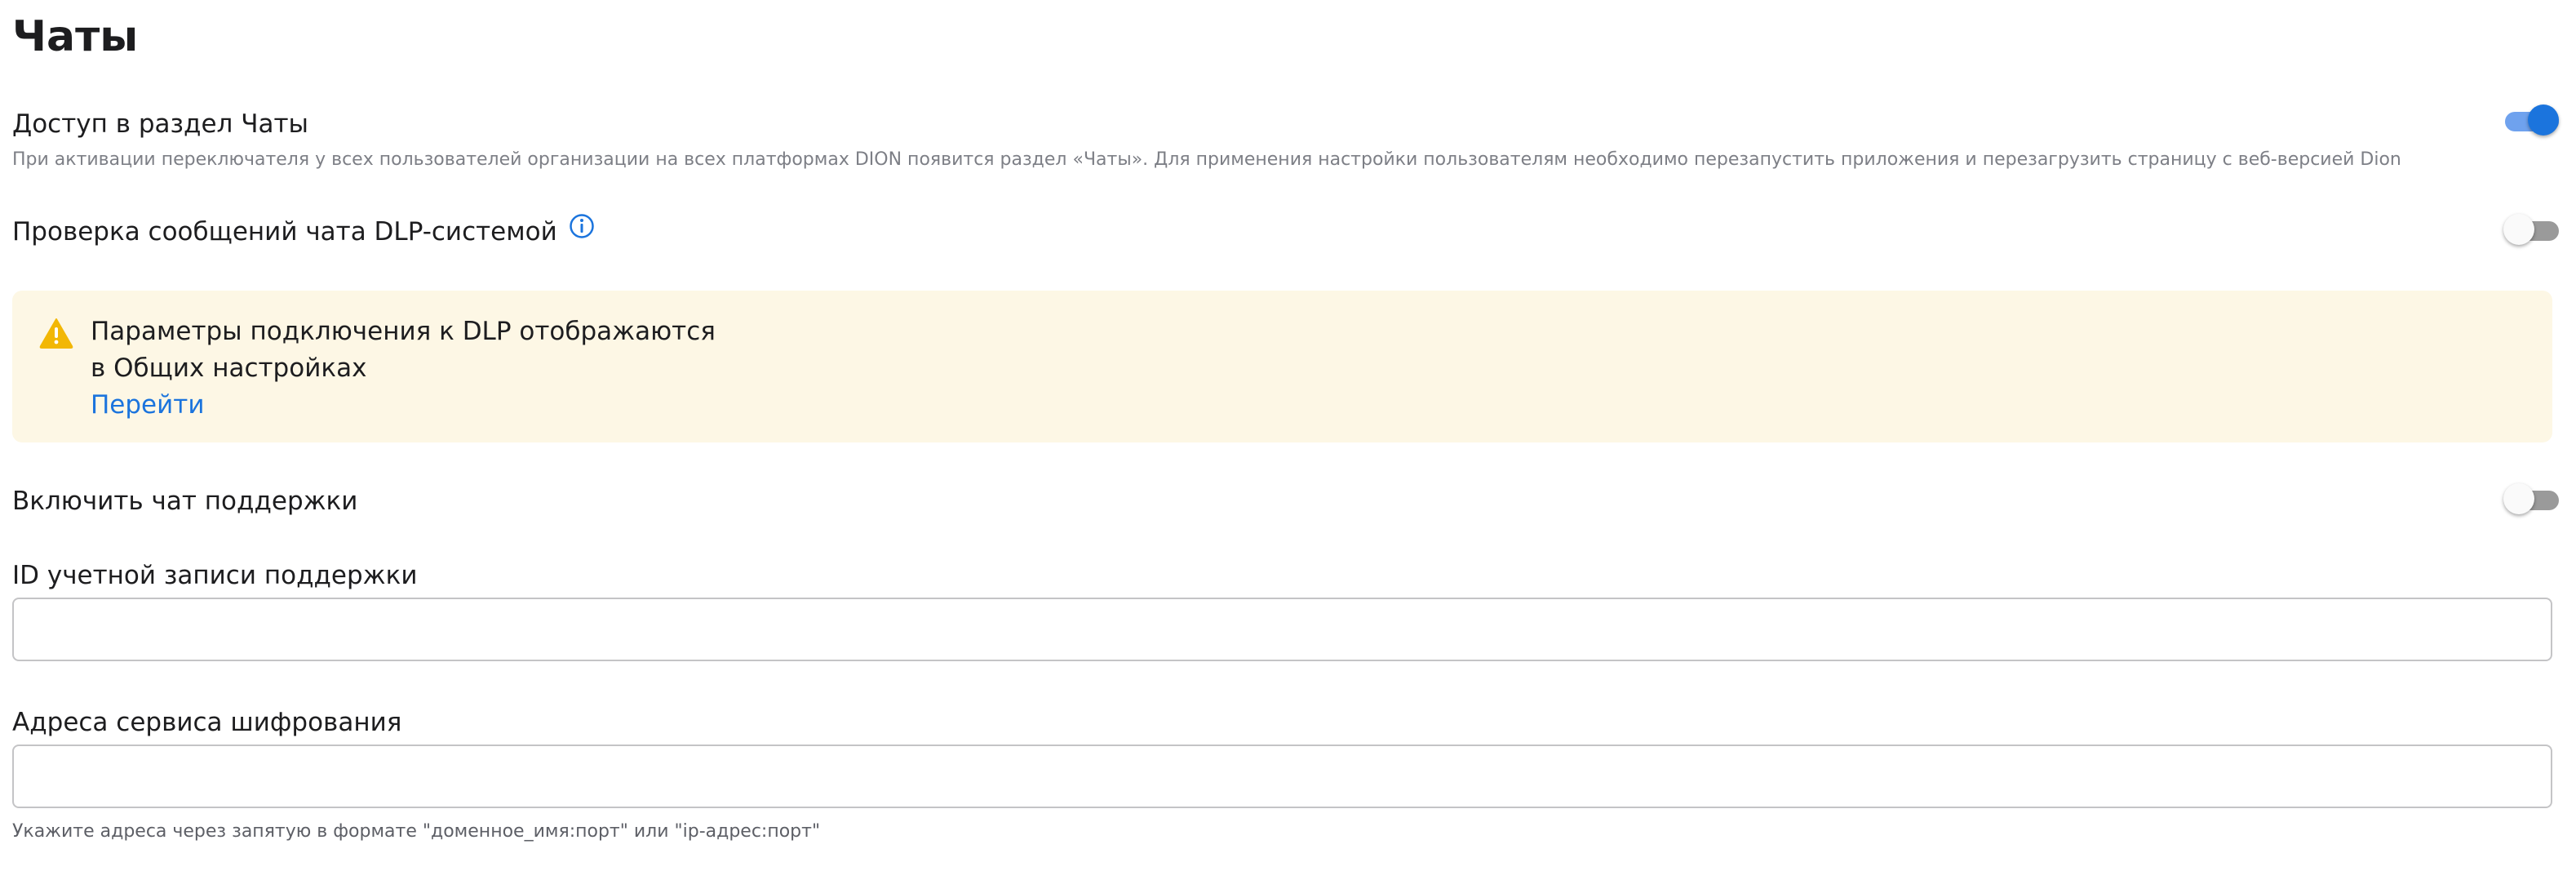 This screenshot has width=2576, height=889. What do you see at coordinates (582, 230) in the screenshot?
I see `info-icon` at bounding box center [582, 230].